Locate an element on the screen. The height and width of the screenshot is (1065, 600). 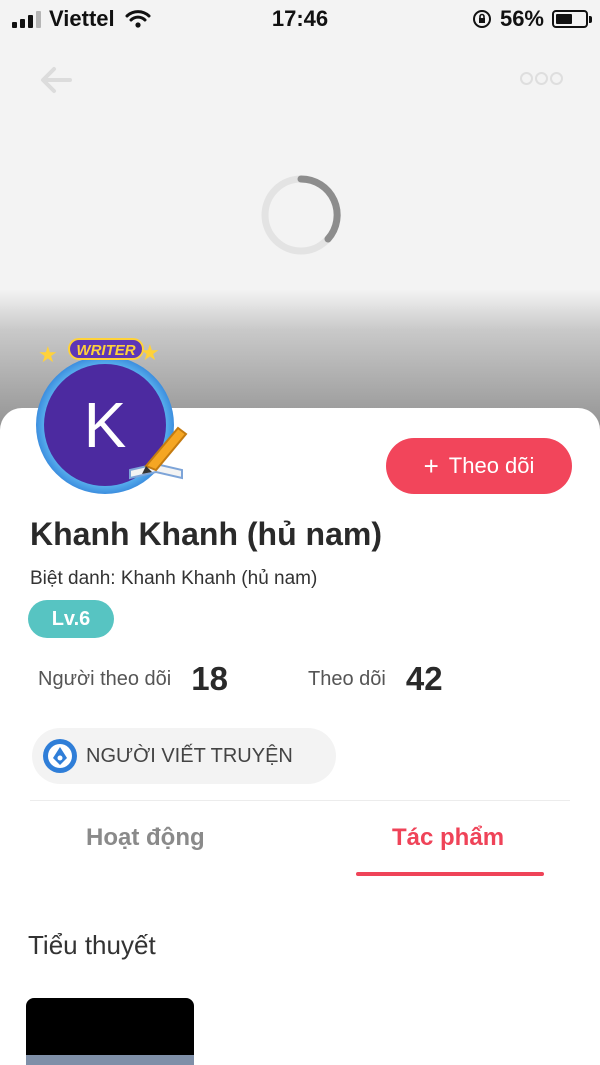
following-count: 42 is located at coordinates (424, 678).